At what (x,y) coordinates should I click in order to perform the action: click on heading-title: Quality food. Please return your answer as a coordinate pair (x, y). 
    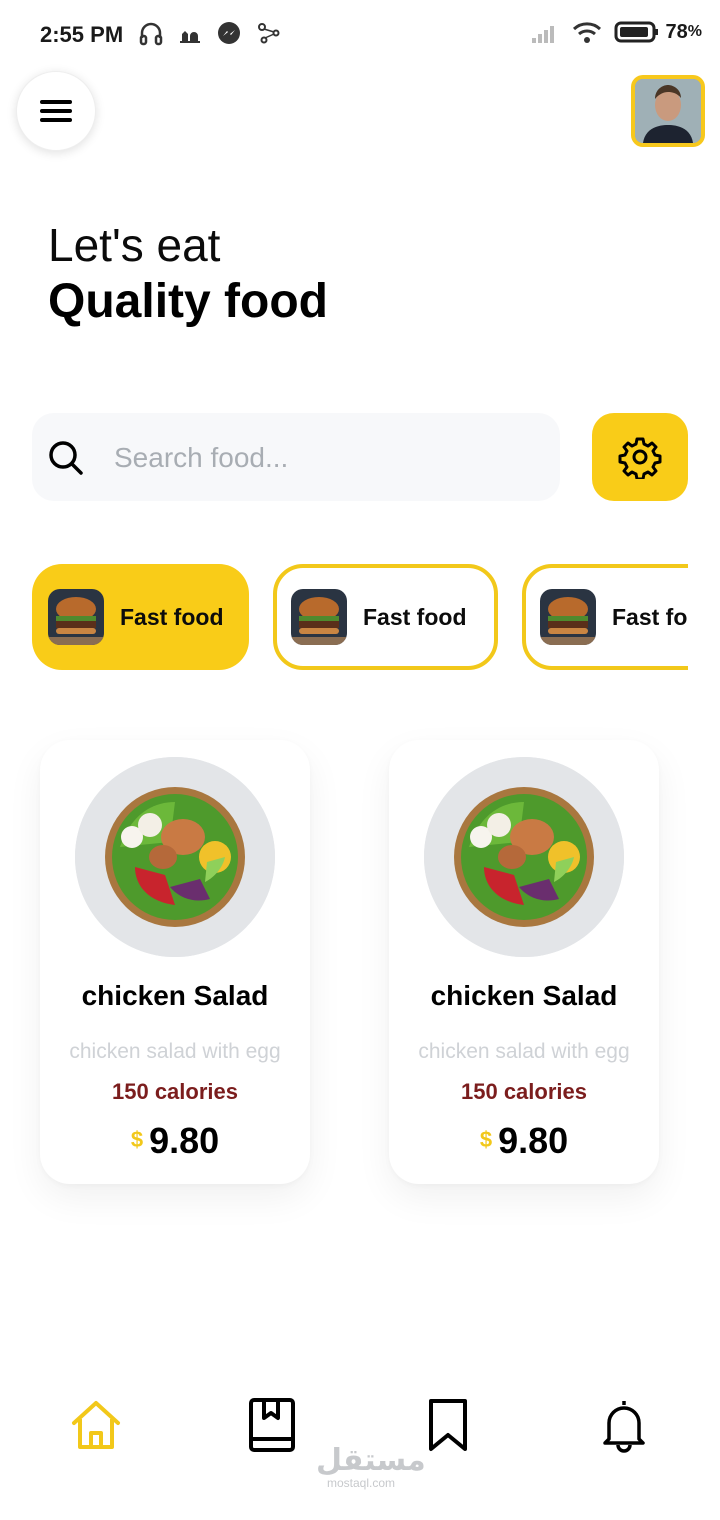
    Looking at the image, I should click on (188, 301).